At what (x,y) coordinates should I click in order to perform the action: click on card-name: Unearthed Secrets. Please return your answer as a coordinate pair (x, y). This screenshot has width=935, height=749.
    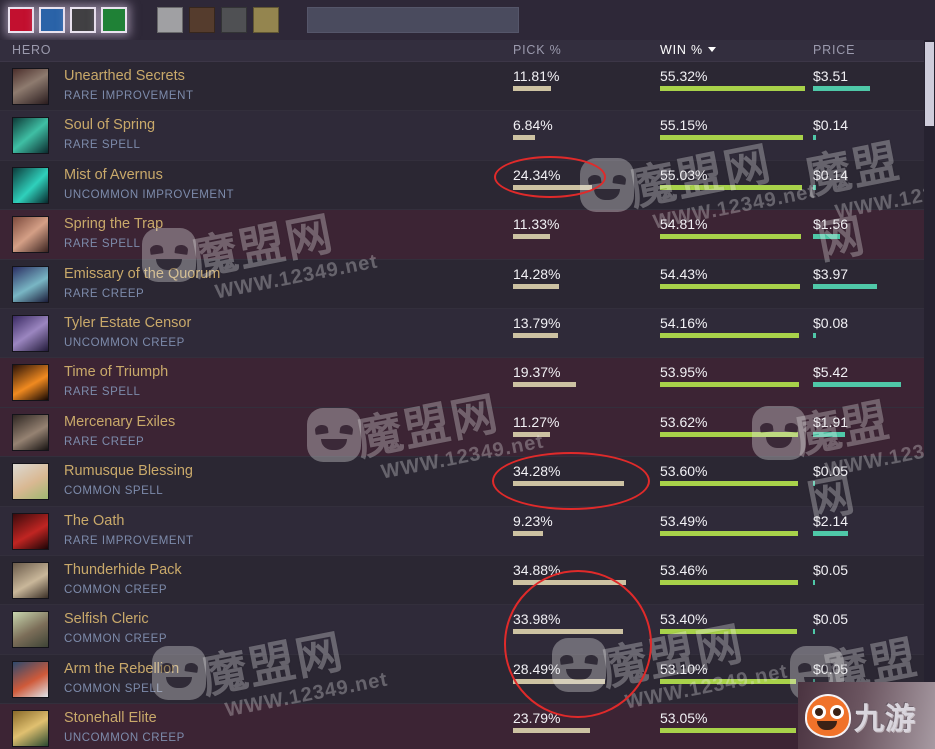
    Looking at the image, I should click on (124, 76).